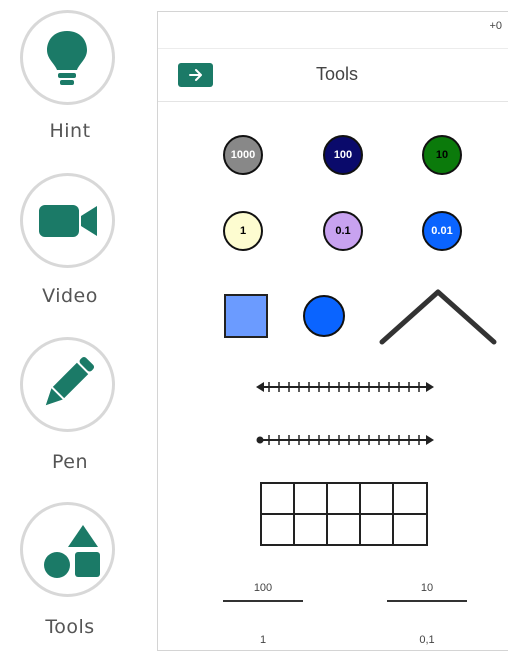  Describe the element at coordinates (69, 462) in the screenshot. I see `pen-label: Pen` at that location.